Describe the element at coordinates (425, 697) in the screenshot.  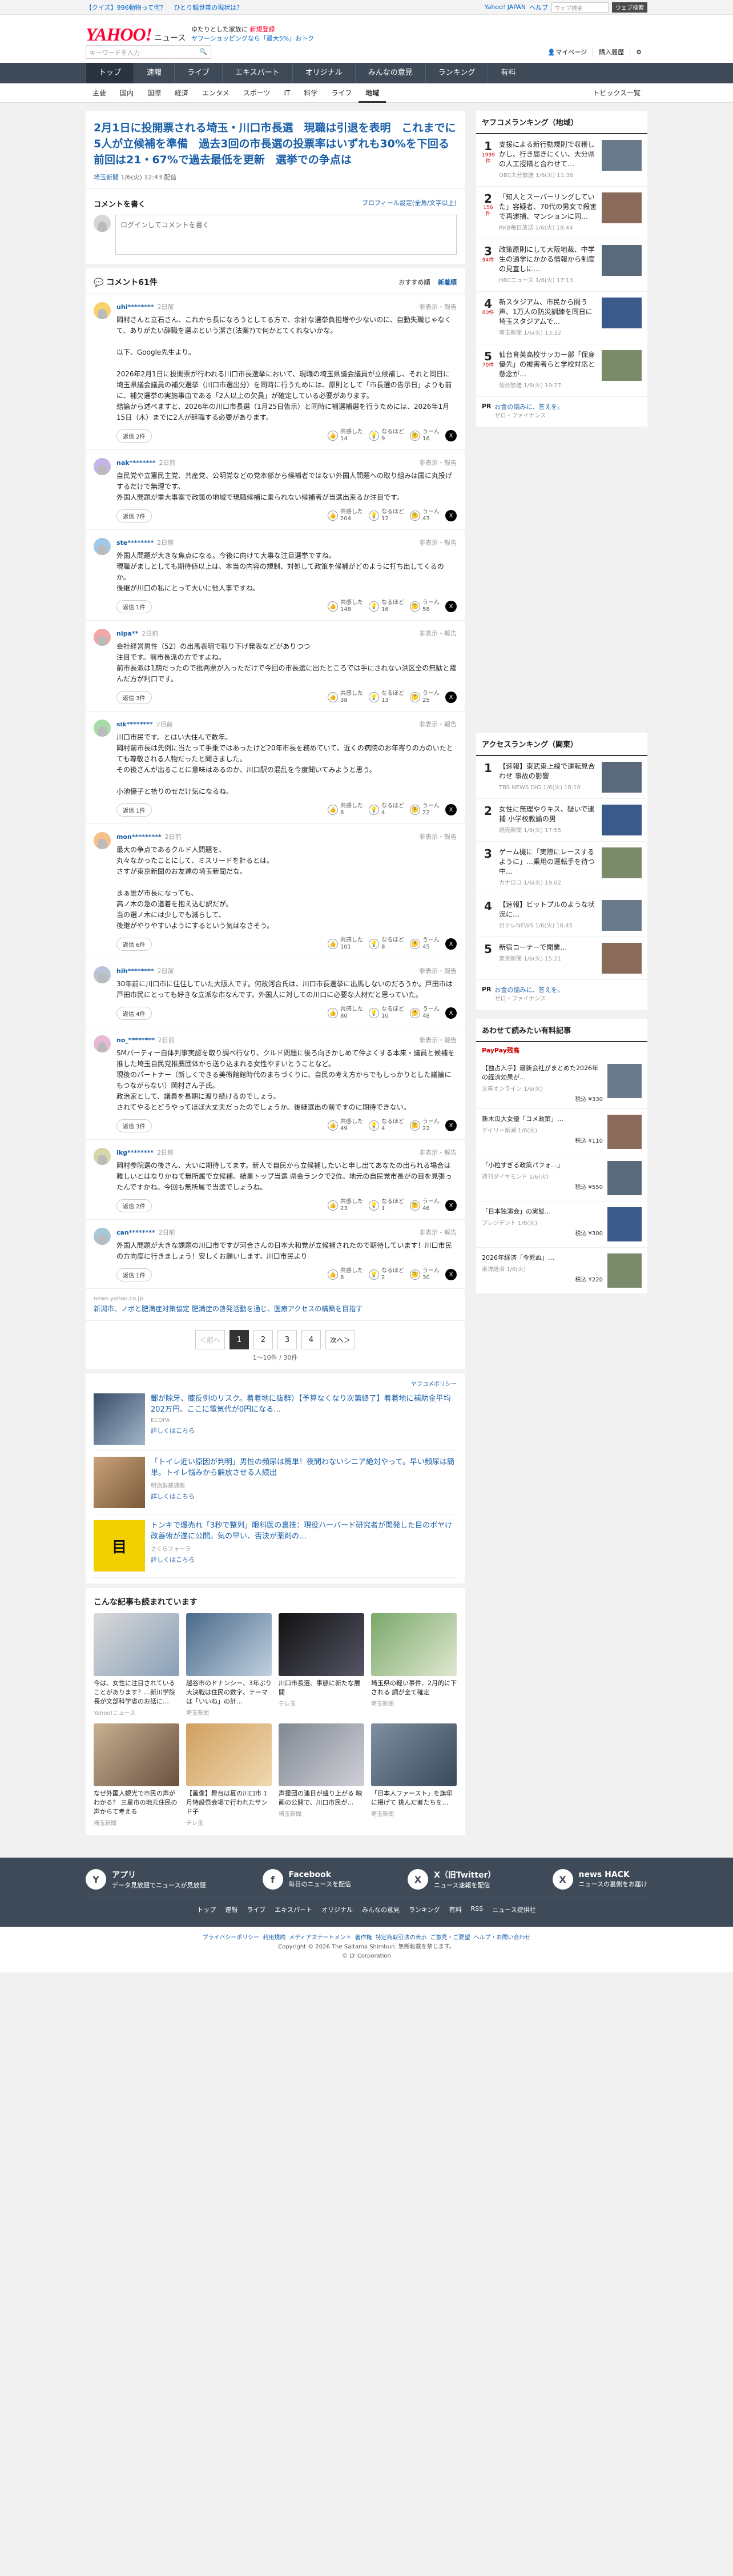
I see `reaction-hmm-button: 🤔 うーん 25` at that location.